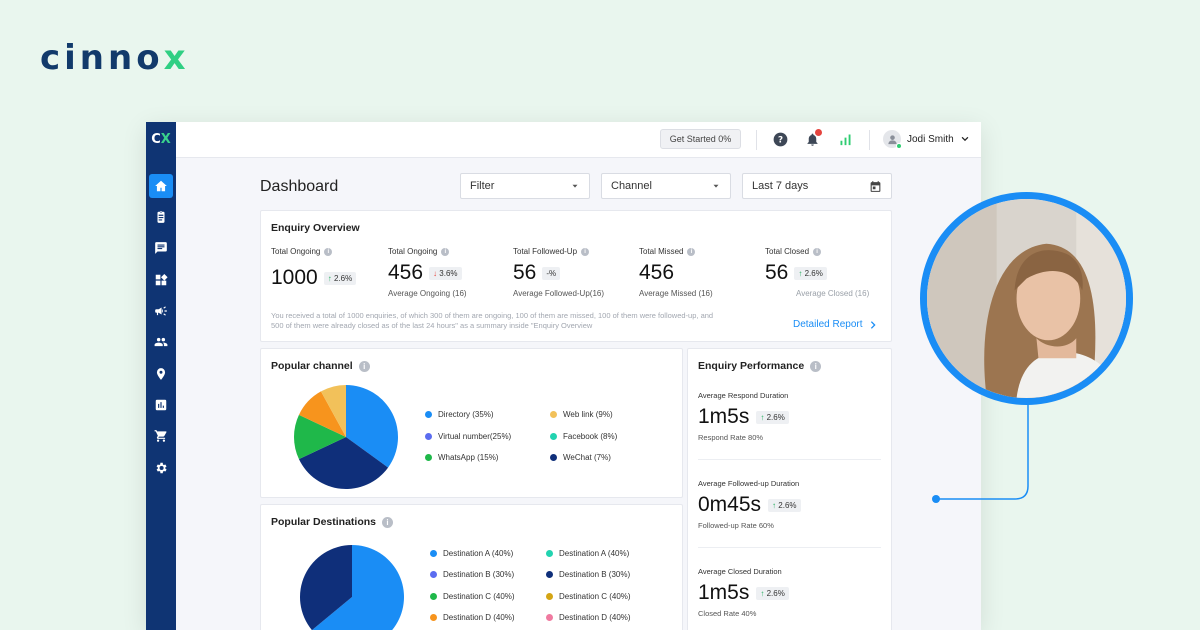  Describe the element at coordinates (926, 139) in the screenshot. I see `user-menu: Jodi Smith` at that location.